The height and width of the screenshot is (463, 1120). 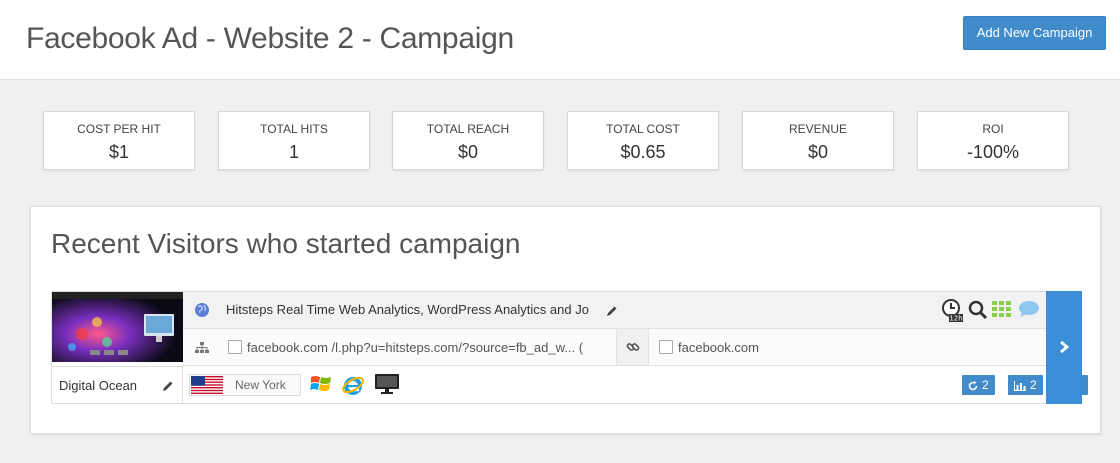 I want to click on stat-roi: ROI -100%, so click(x=993, y=140).